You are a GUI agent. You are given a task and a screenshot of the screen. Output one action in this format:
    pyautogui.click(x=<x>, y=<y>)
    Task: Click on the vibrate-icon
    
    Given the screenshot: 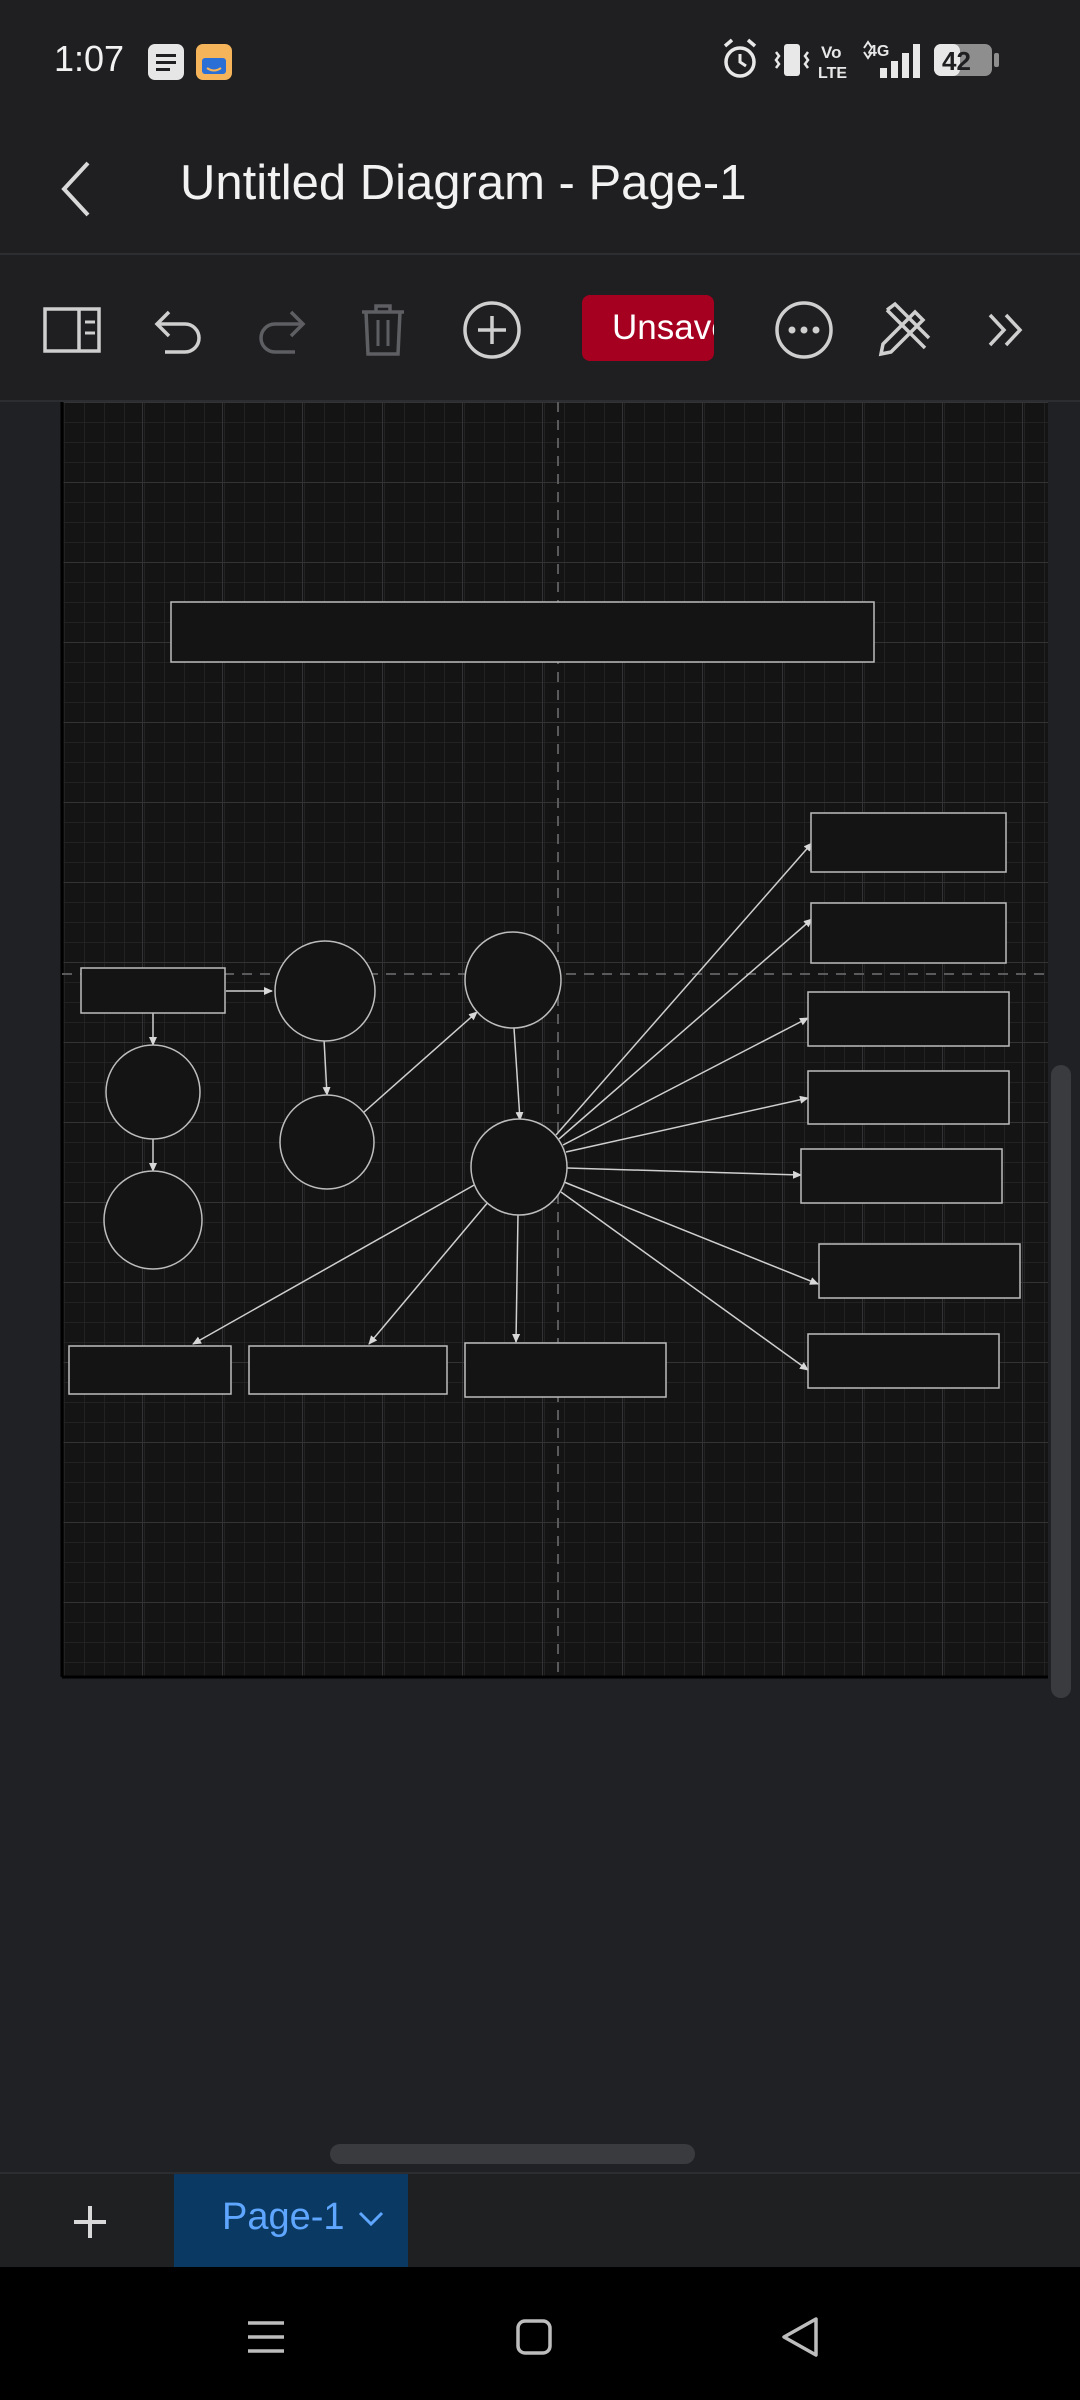 What is the action you would take?
    pyautogui.click(x=792, y=60)
    